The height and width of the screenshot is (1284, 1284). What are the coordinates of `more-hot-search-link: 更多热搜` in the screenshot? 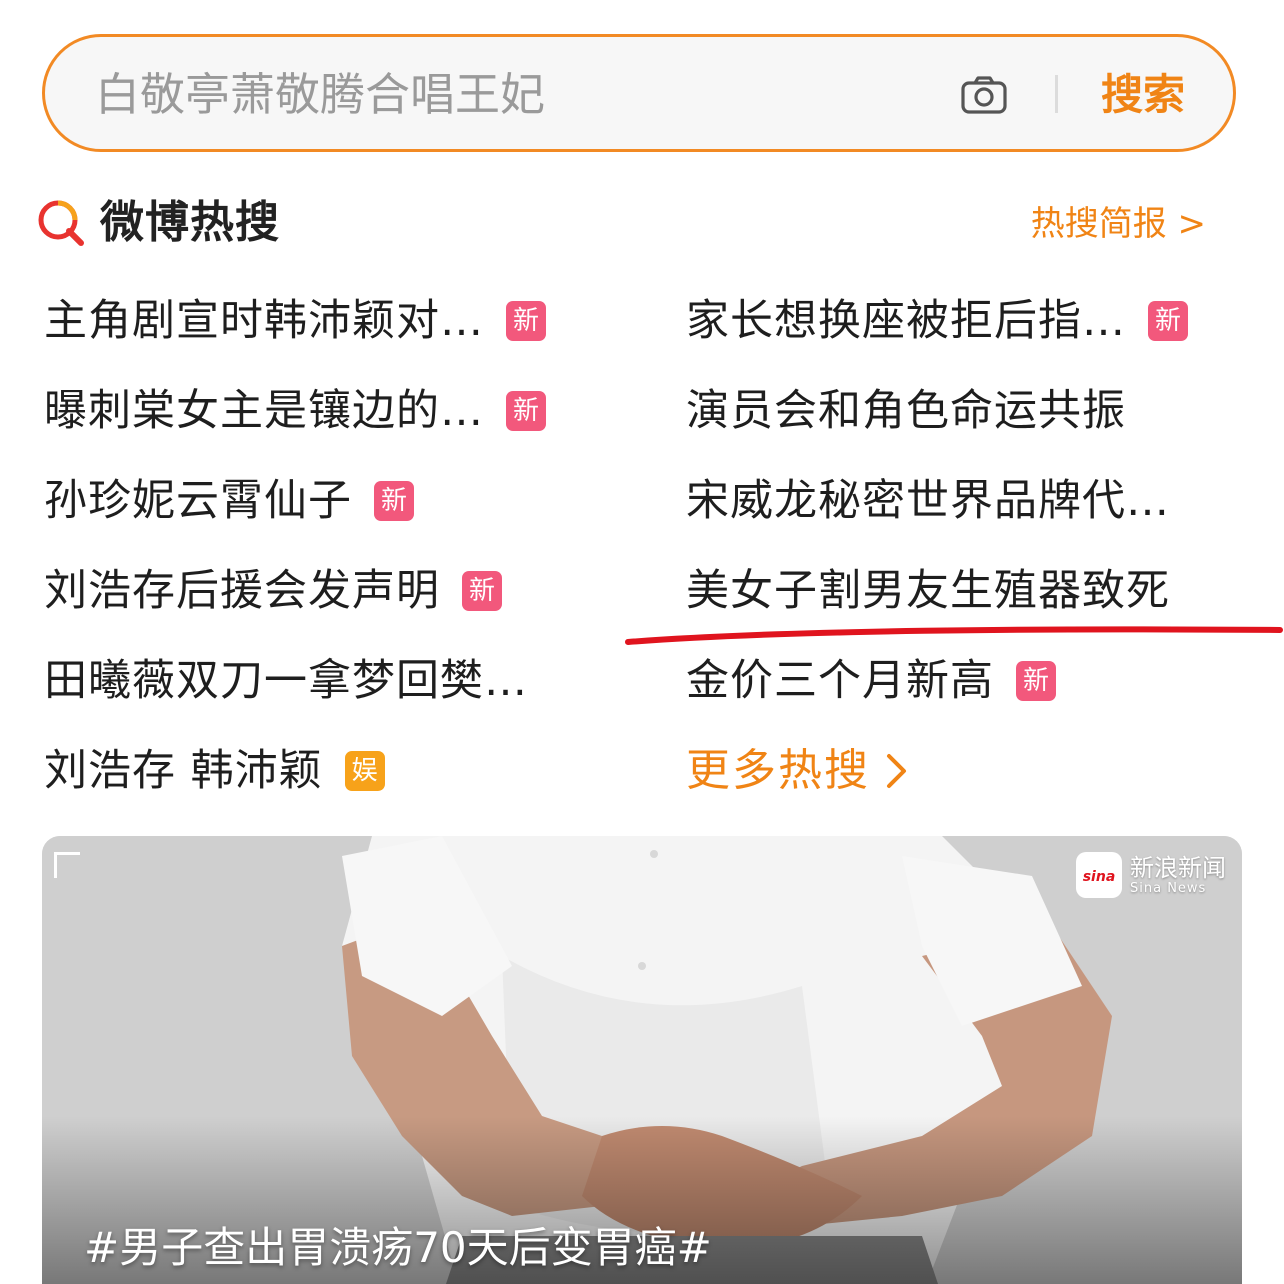 It's located at (798, 771).